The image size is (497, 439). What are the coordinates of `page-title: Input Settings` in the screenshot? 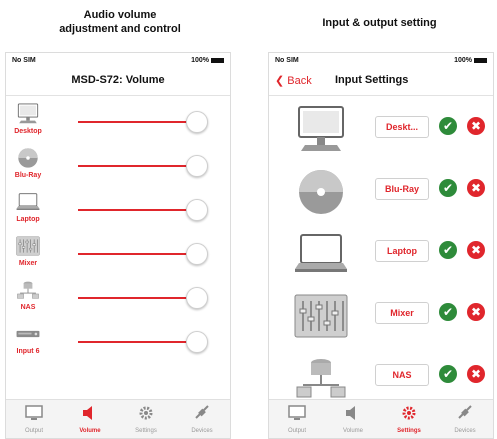 It's located at (372, 80).